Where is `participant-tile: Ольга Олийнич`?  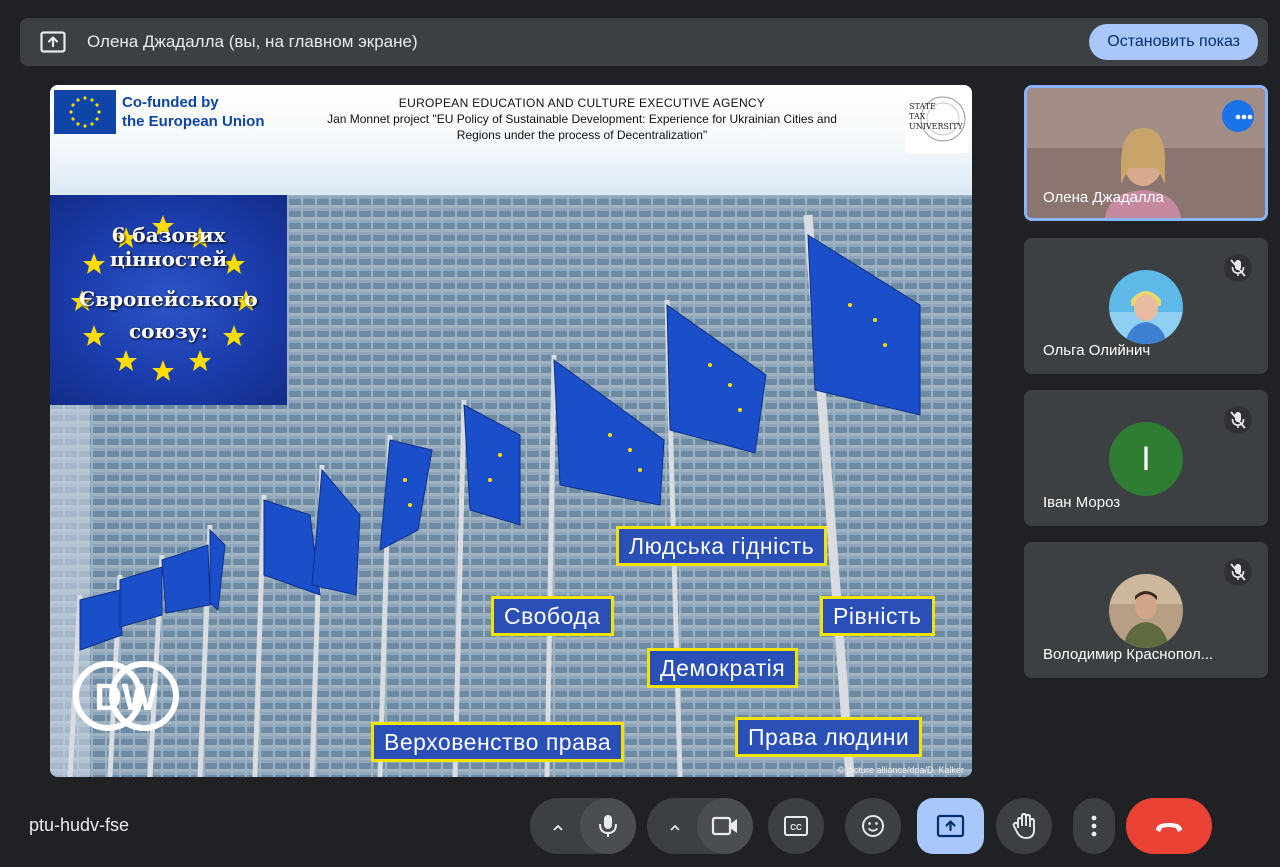
participant-tile: Ольга Олийнич is located at coordinates (1146, 306).